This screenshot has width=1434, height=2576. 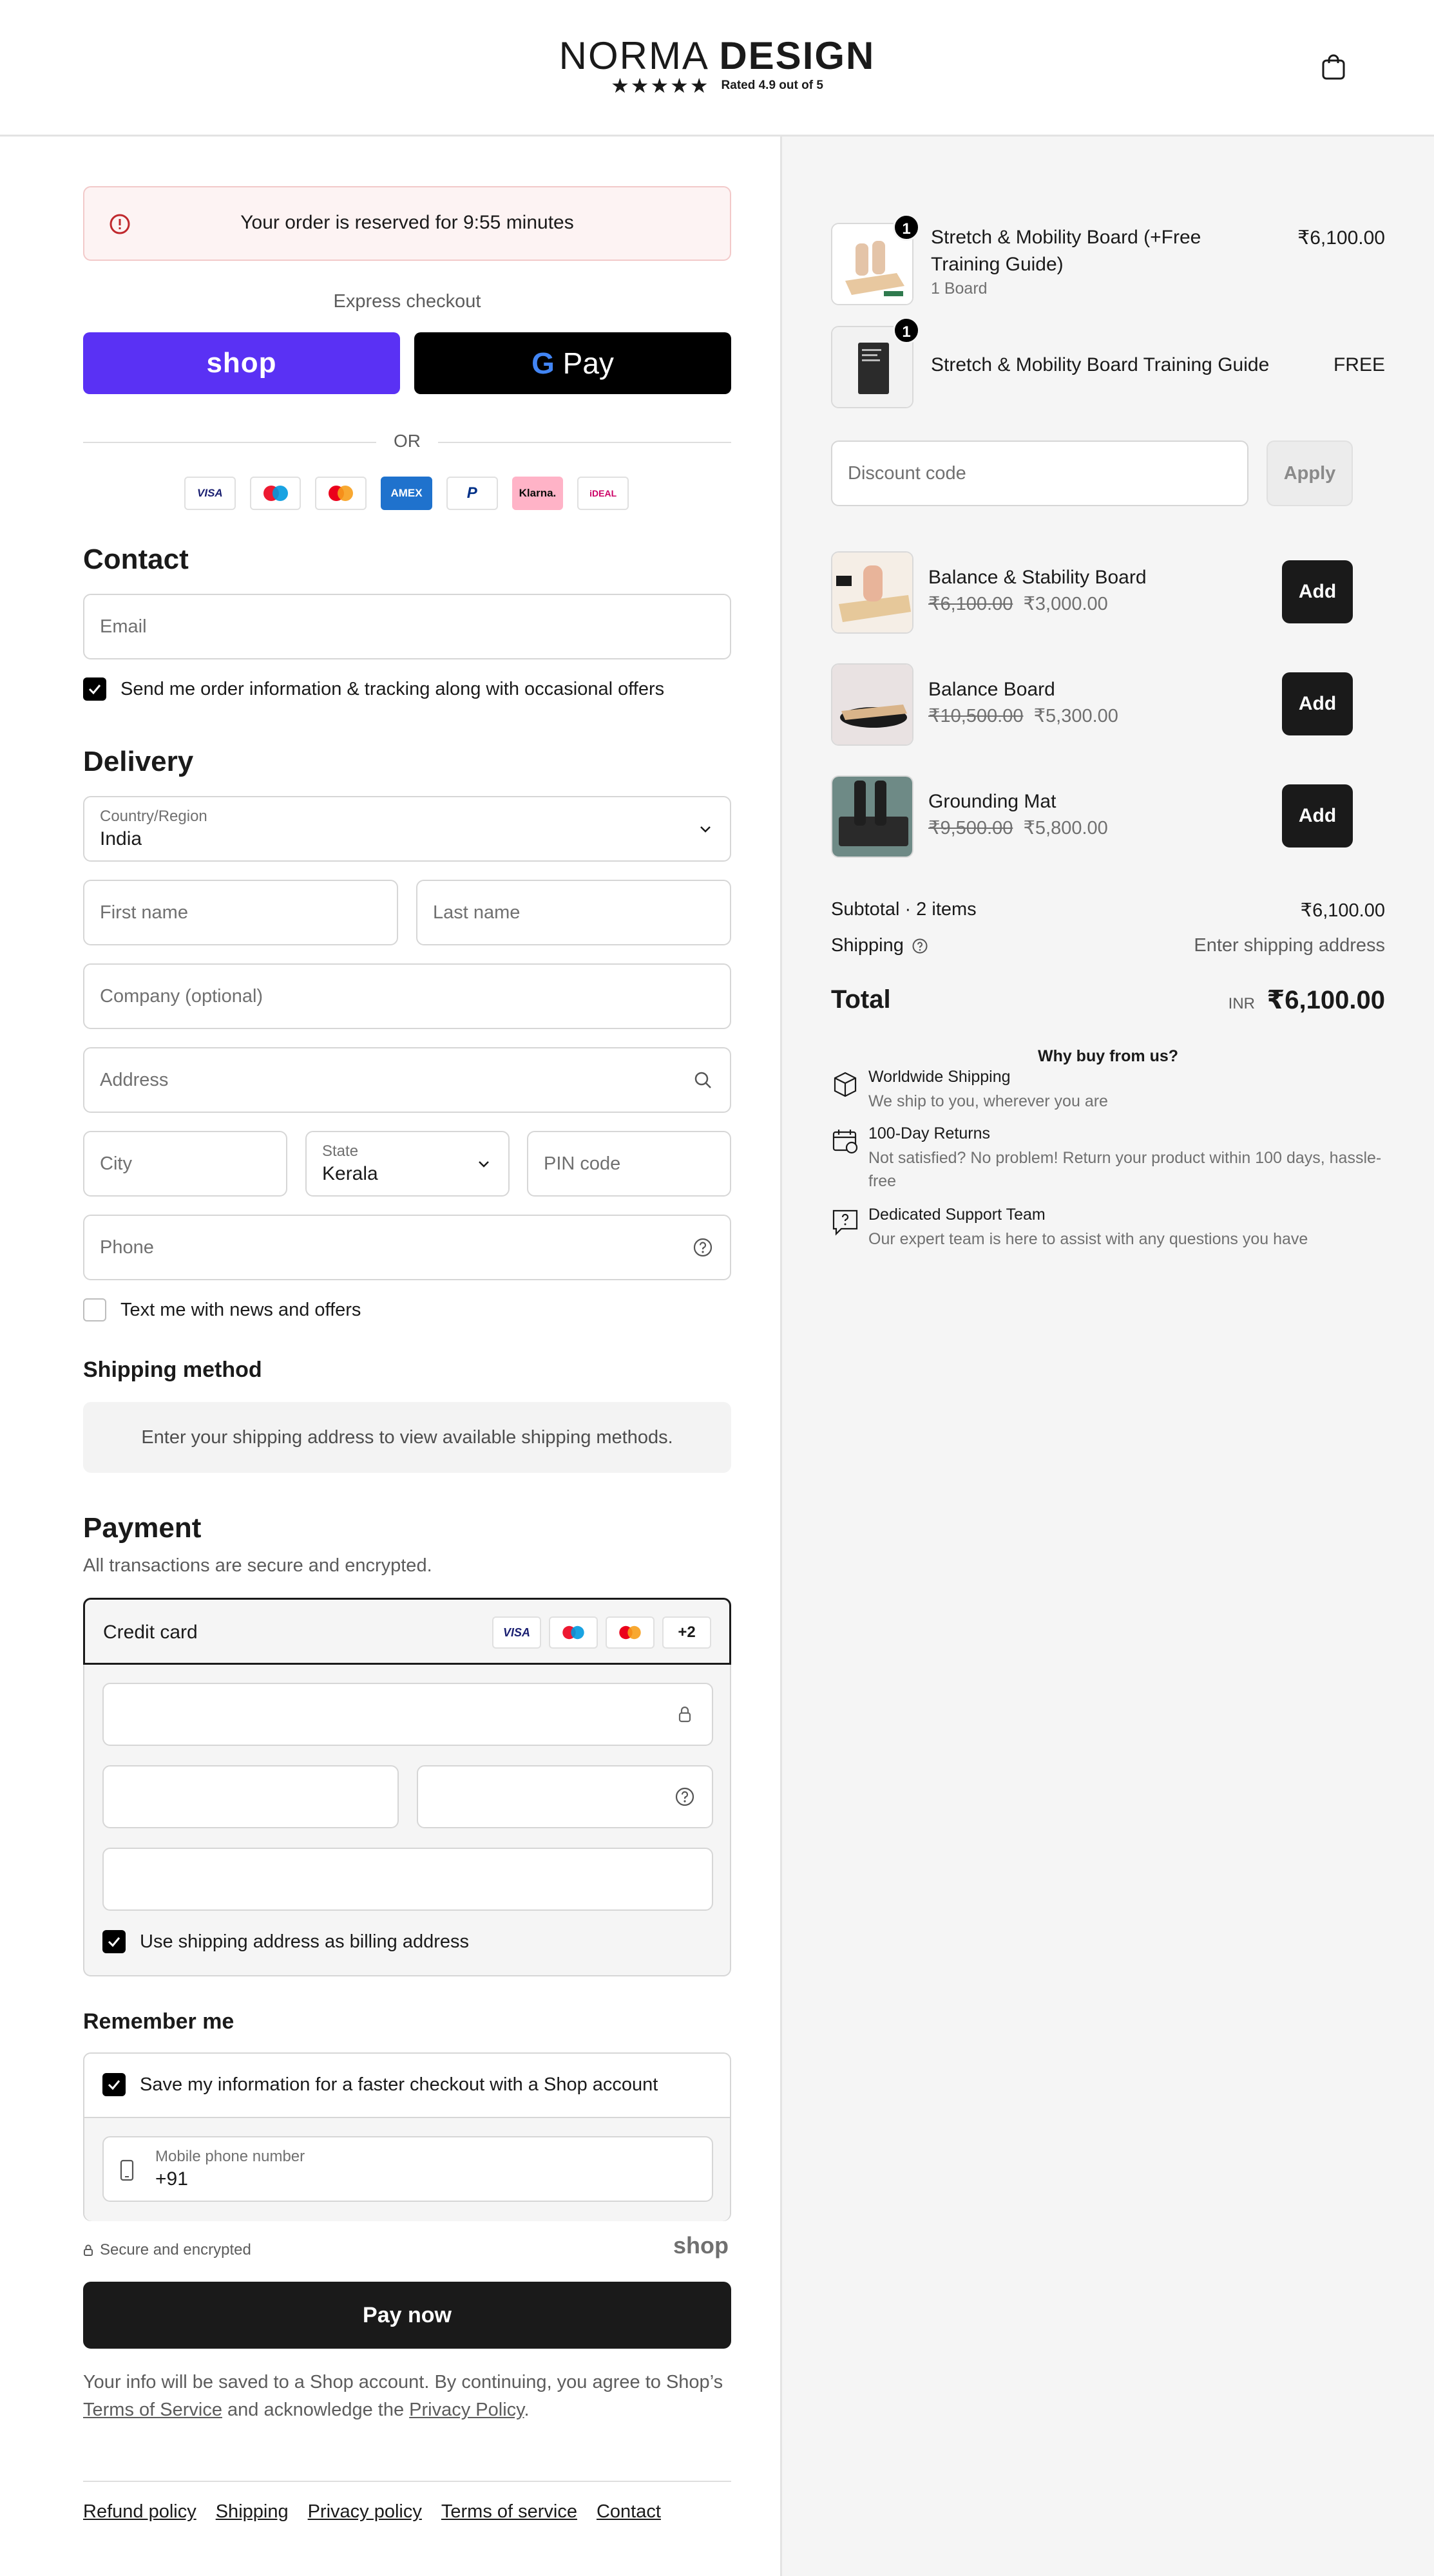 I want to click on email-field: Email, so click(x=407, y=626).